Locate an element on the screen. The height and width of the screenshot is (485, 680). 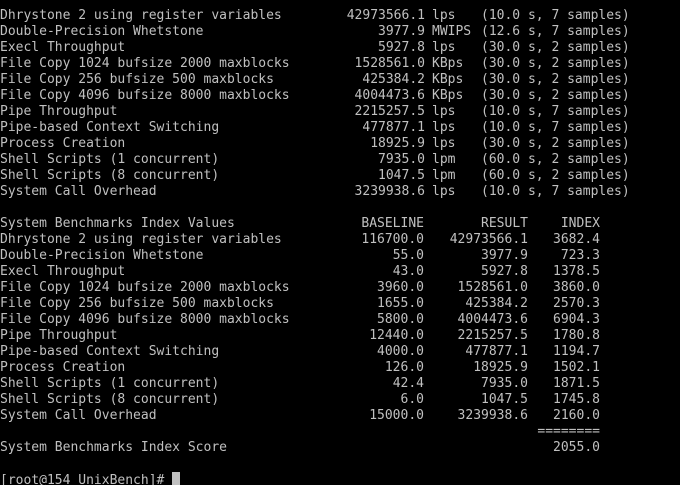
result-detail: (12.6 s, 7 samples) is located at coordinates (555, 31).